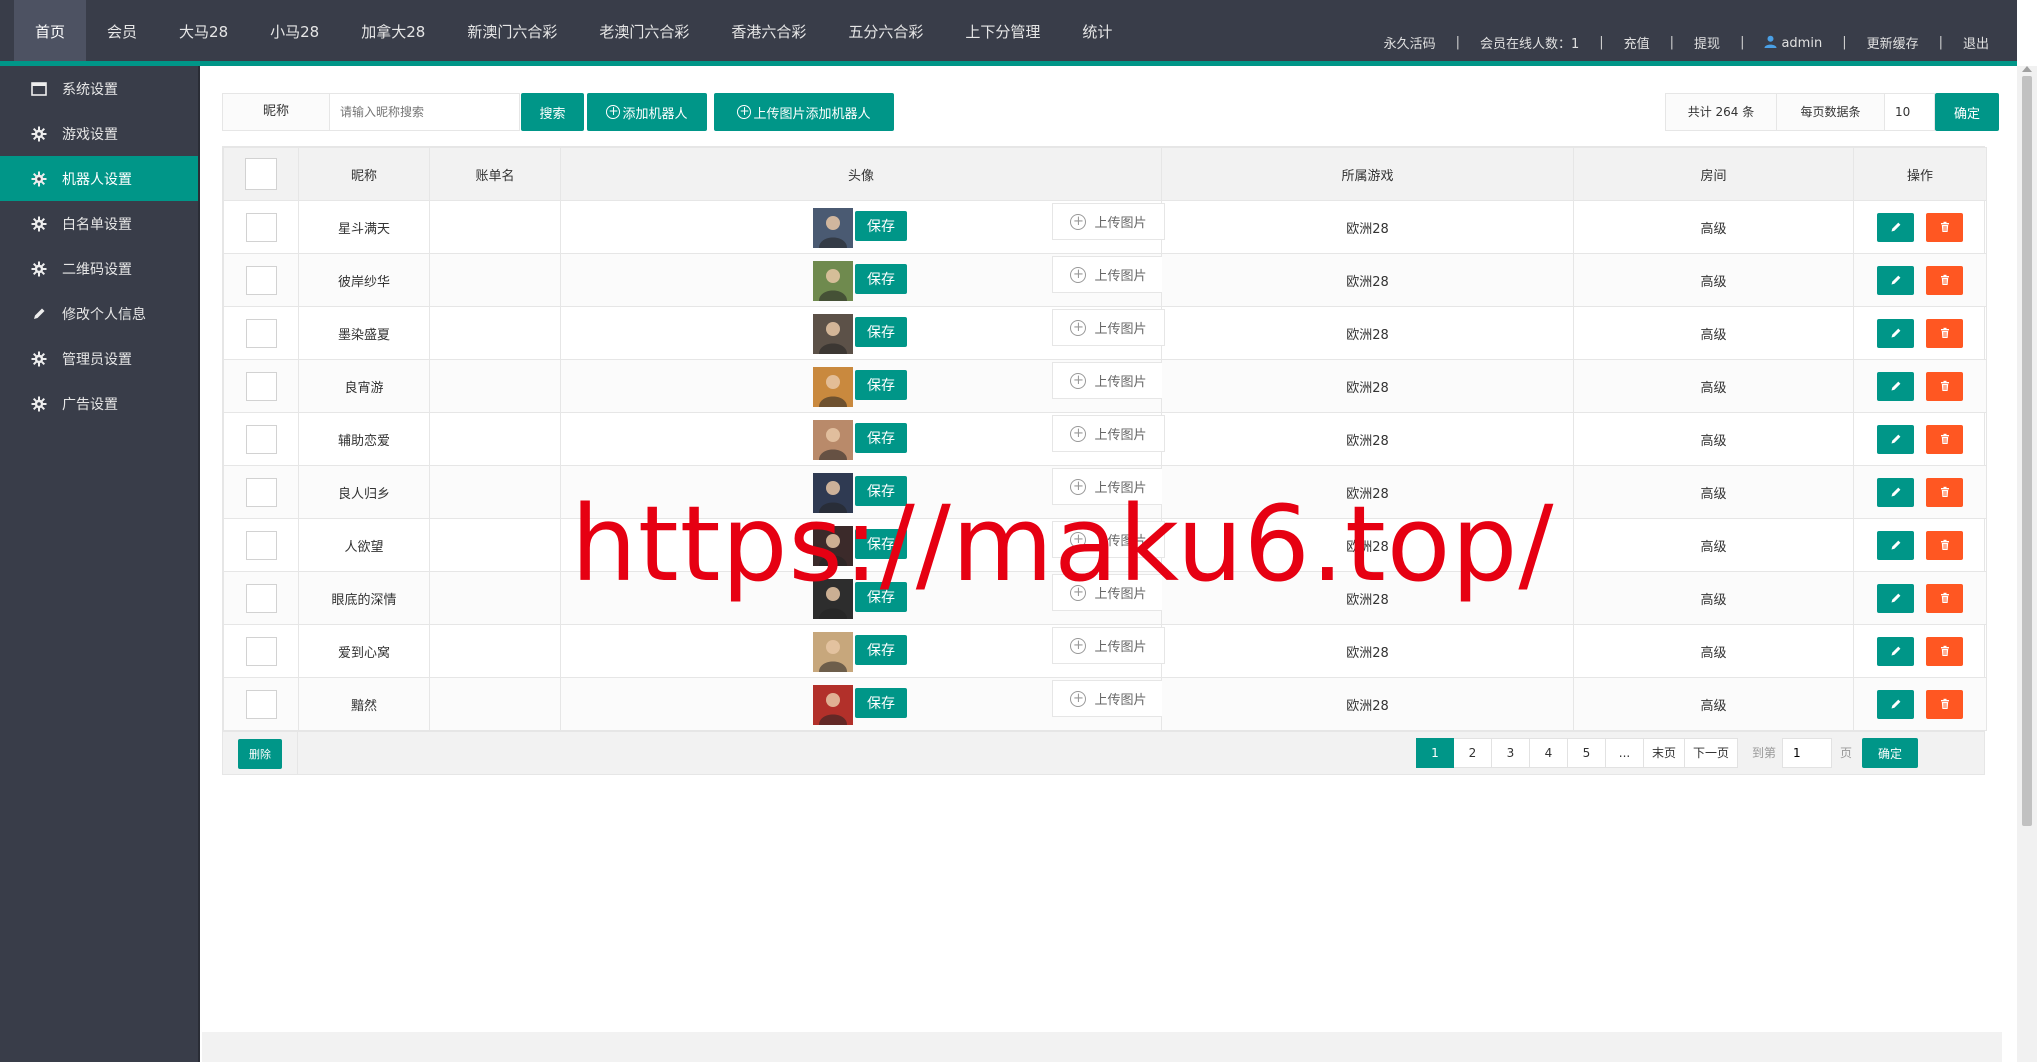  Describe the element at coordinates (1587, 753) in the screenshot. I see `page-button: 5` at that location.